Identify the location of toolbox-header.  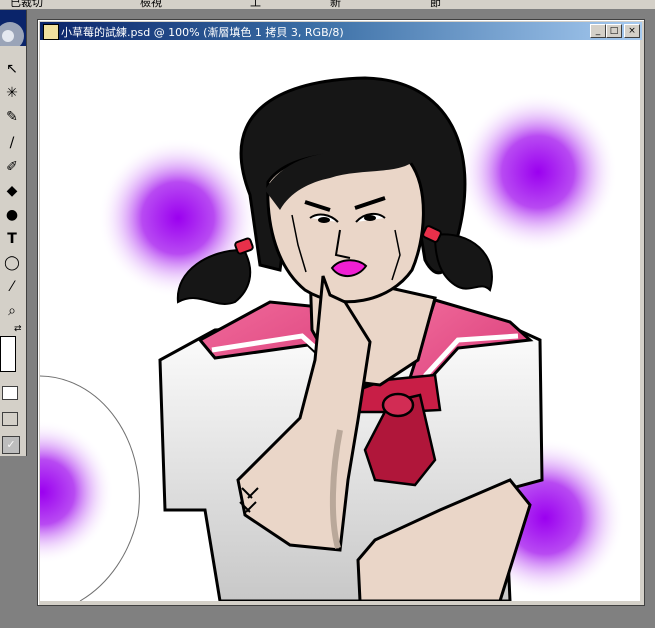
(13, 30).